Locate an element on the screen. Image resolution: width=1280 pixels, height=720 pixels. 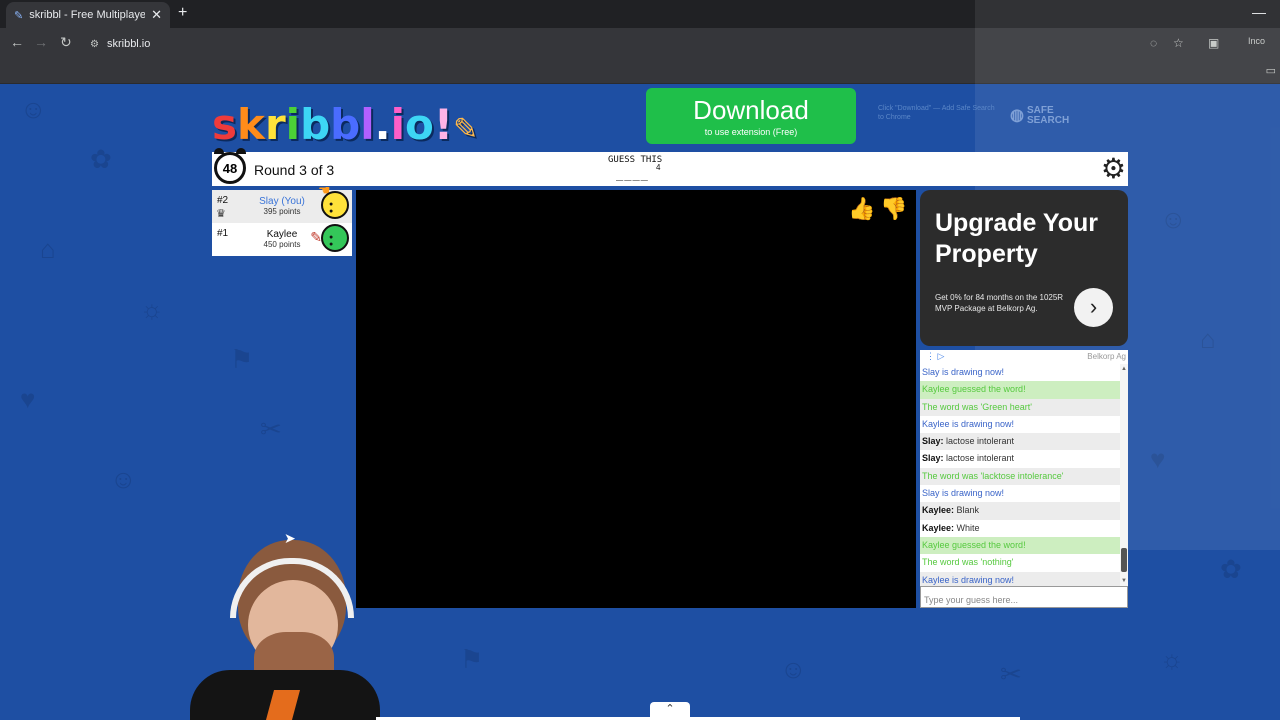
chat-scrollbar: ▲ ▼ is located at coordinates (1124, 475).